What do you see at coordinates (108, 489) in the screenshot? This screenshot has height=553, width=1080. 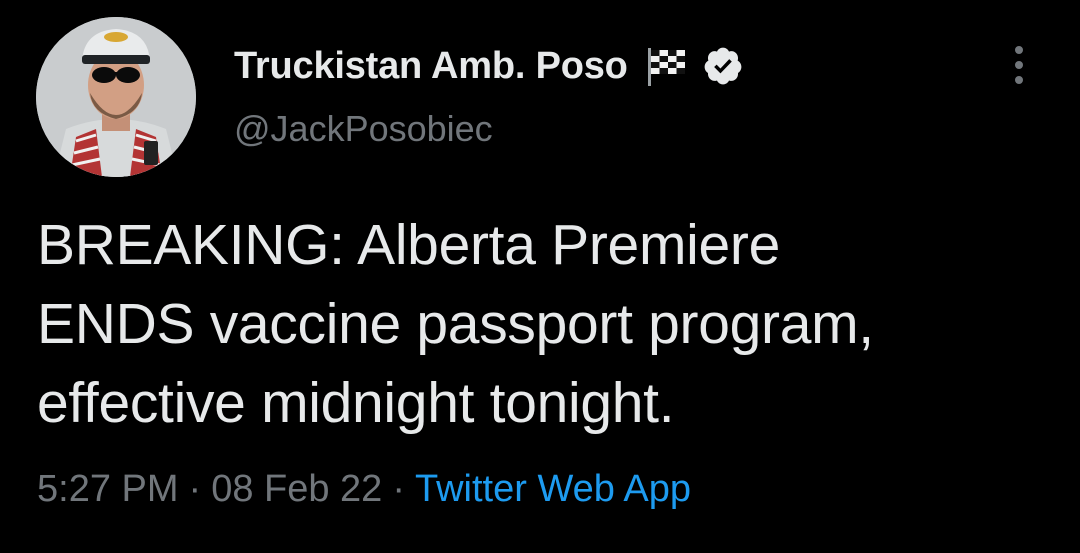 I see `tweet-time: 5:27 PM` at bounding box center [108, 489].